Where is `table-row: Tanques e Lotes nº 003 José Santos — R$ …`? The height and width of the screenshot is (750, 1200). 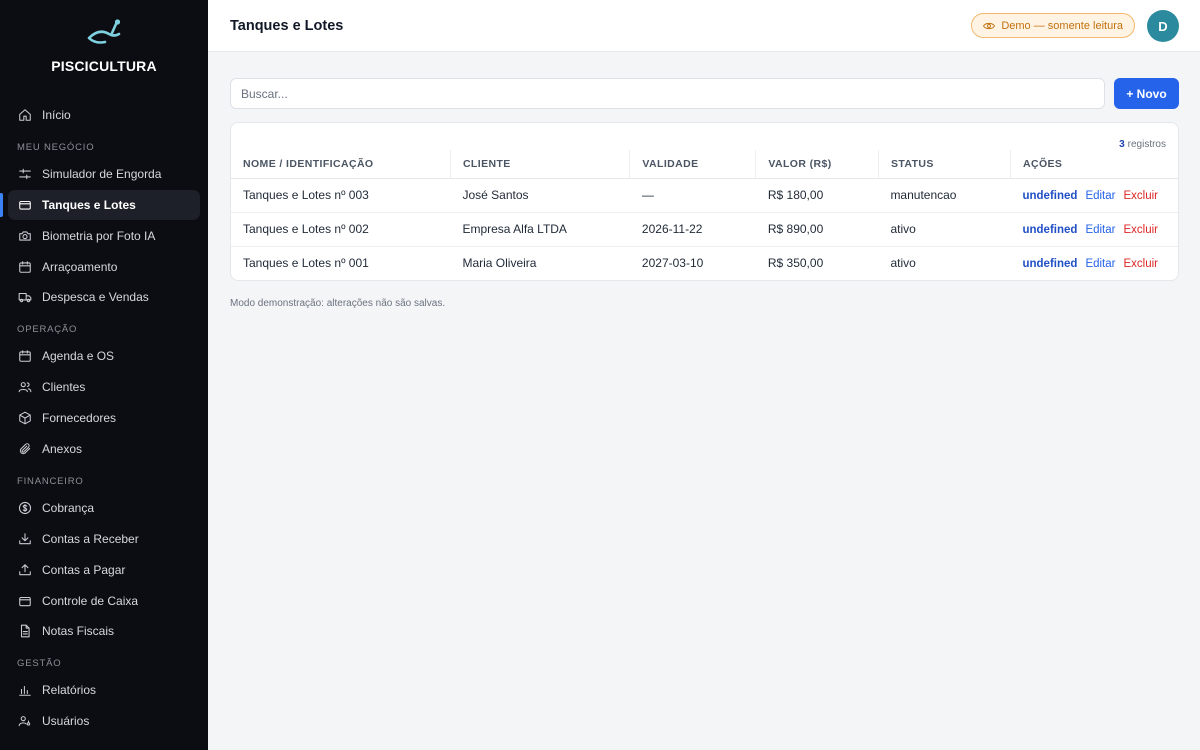 table-row: Tanques e Lotes nº 003 José Santos — R$ … is located at coordinates (704, 195).